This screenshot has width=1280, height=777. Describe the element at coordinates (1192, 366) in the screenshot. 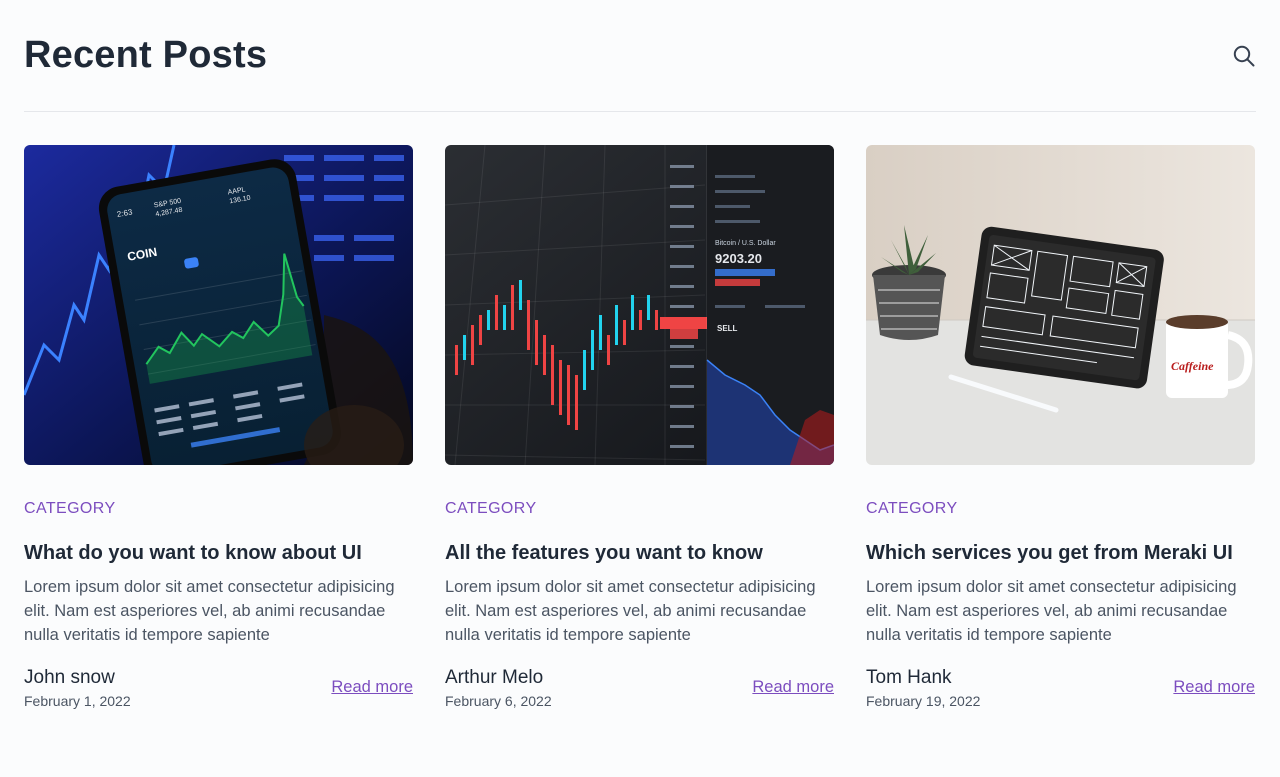

I see `svg-text: Caffeine` at that location.